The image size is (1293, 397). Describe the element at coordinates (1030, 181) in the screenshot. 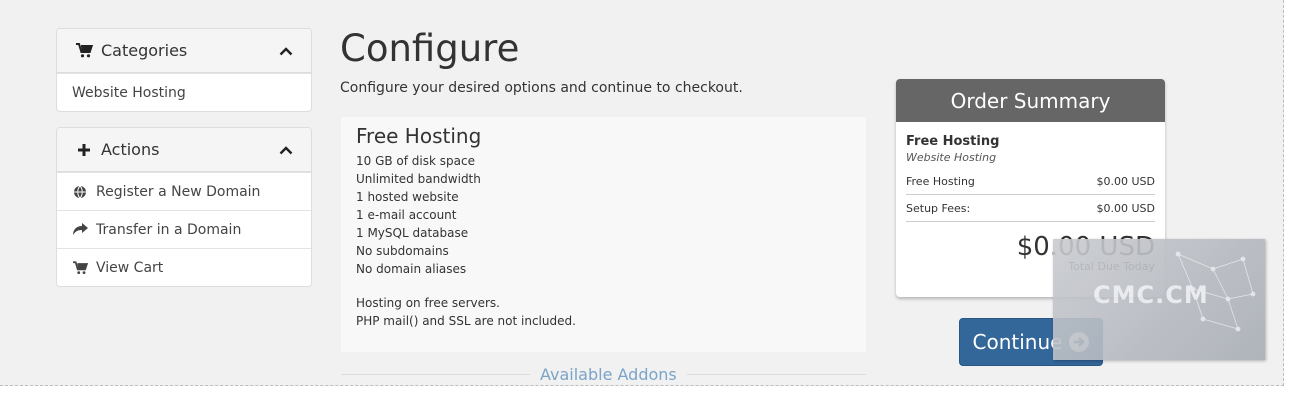

I see `summary-line: Free Hosting $0.00 USD` at that location.